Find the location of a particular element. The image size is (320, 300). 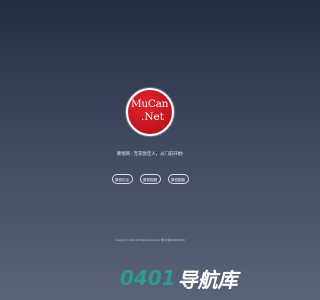

watermark-logo: 0401 导航库 is located at coordinates (179, 279).